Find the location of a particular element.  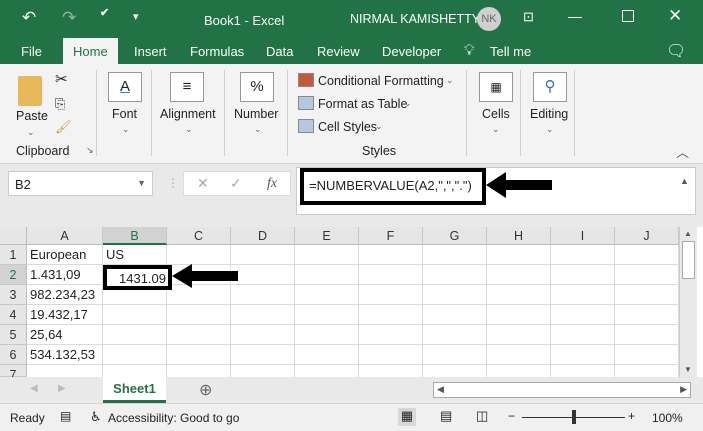

zoom-in-button: + is located at coordinates (631, 416).